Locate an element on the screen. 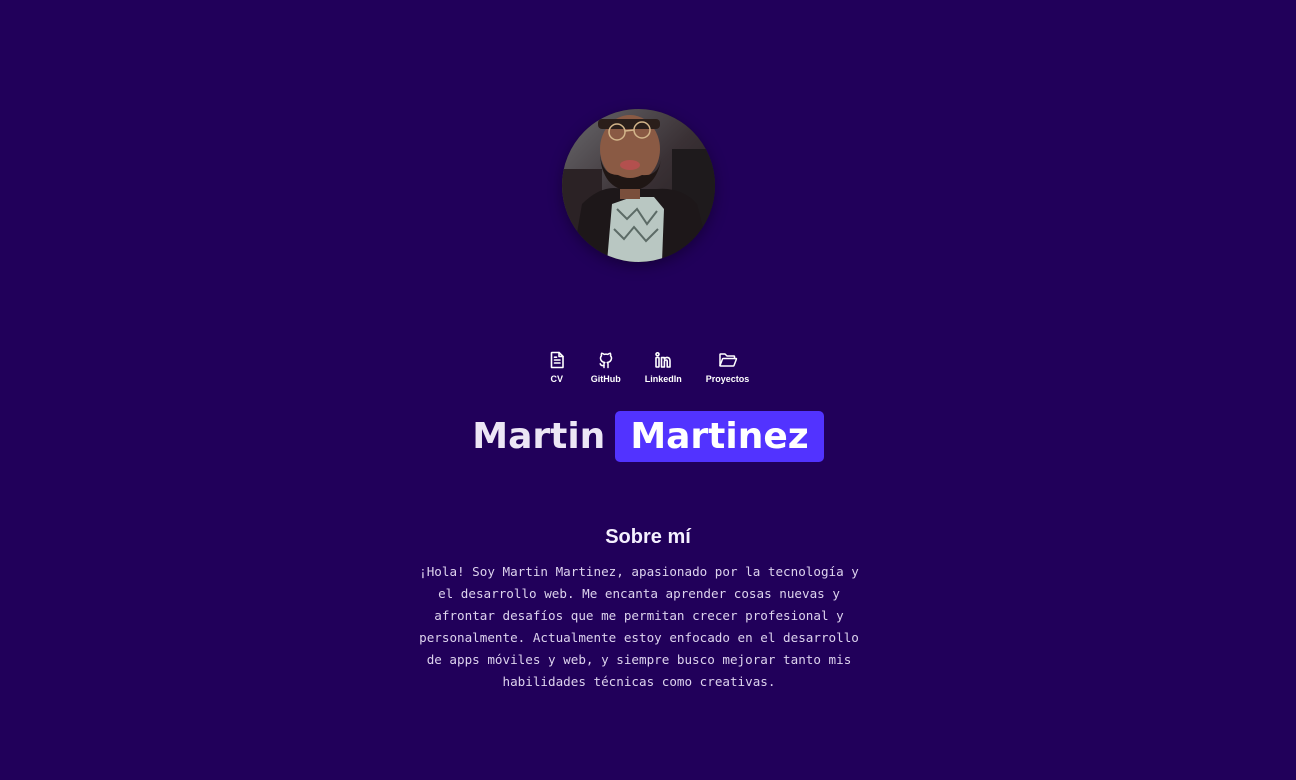 The height and width of the screenshot is (780, 1296). nav-item-label: GitHub is located at coordinates (605, 379).